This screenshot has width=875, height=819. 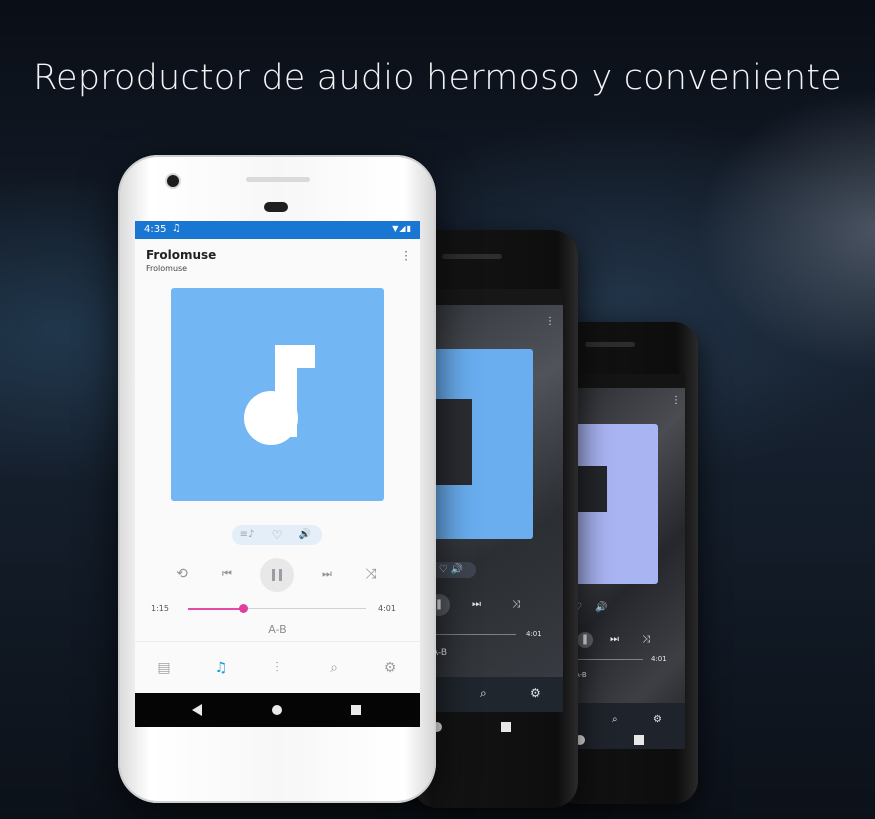 What do you see at coordinates (657, 720) in the screenshot?
I see `phone3-settings-icon: ⚙` at bounding box center [657, 720].